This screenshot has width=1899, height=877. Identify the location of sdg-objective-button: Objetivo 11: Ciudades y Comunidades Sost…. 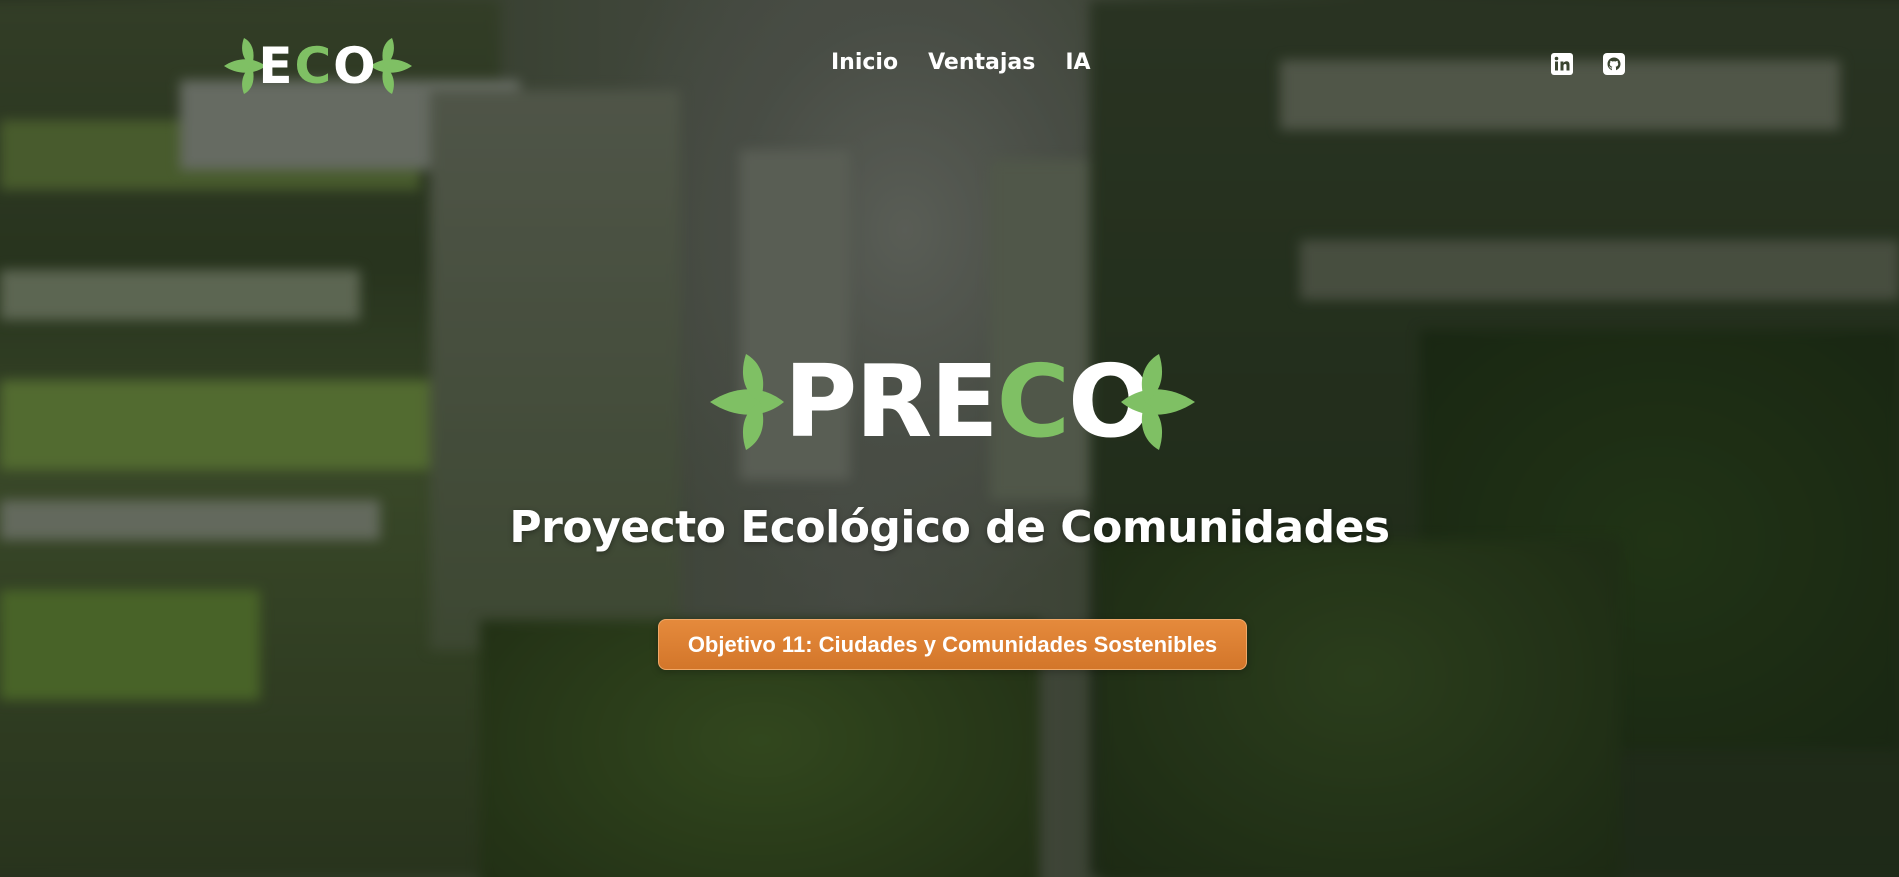
(952, 644).